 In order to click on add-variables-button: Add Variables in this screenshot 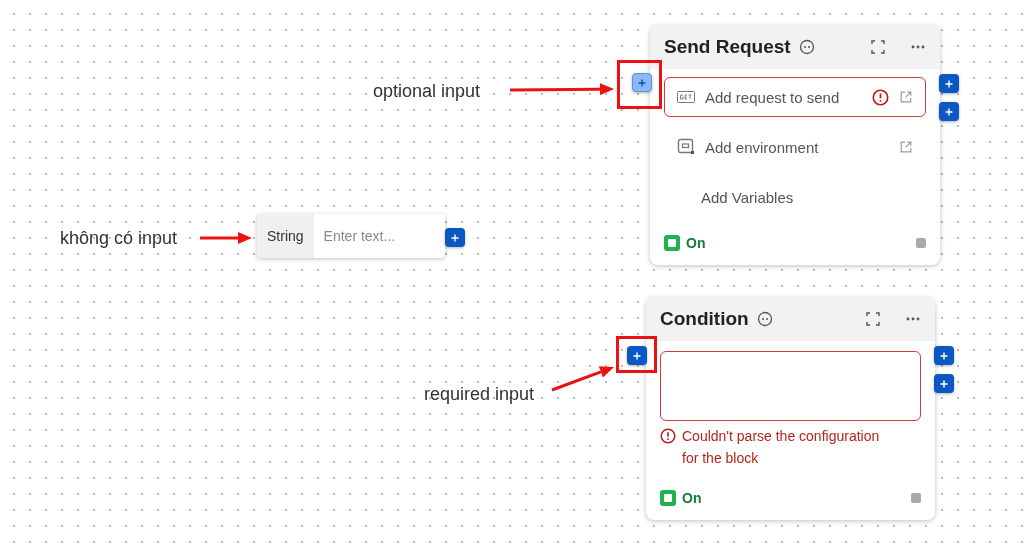, I will do `click(795, 197)`.